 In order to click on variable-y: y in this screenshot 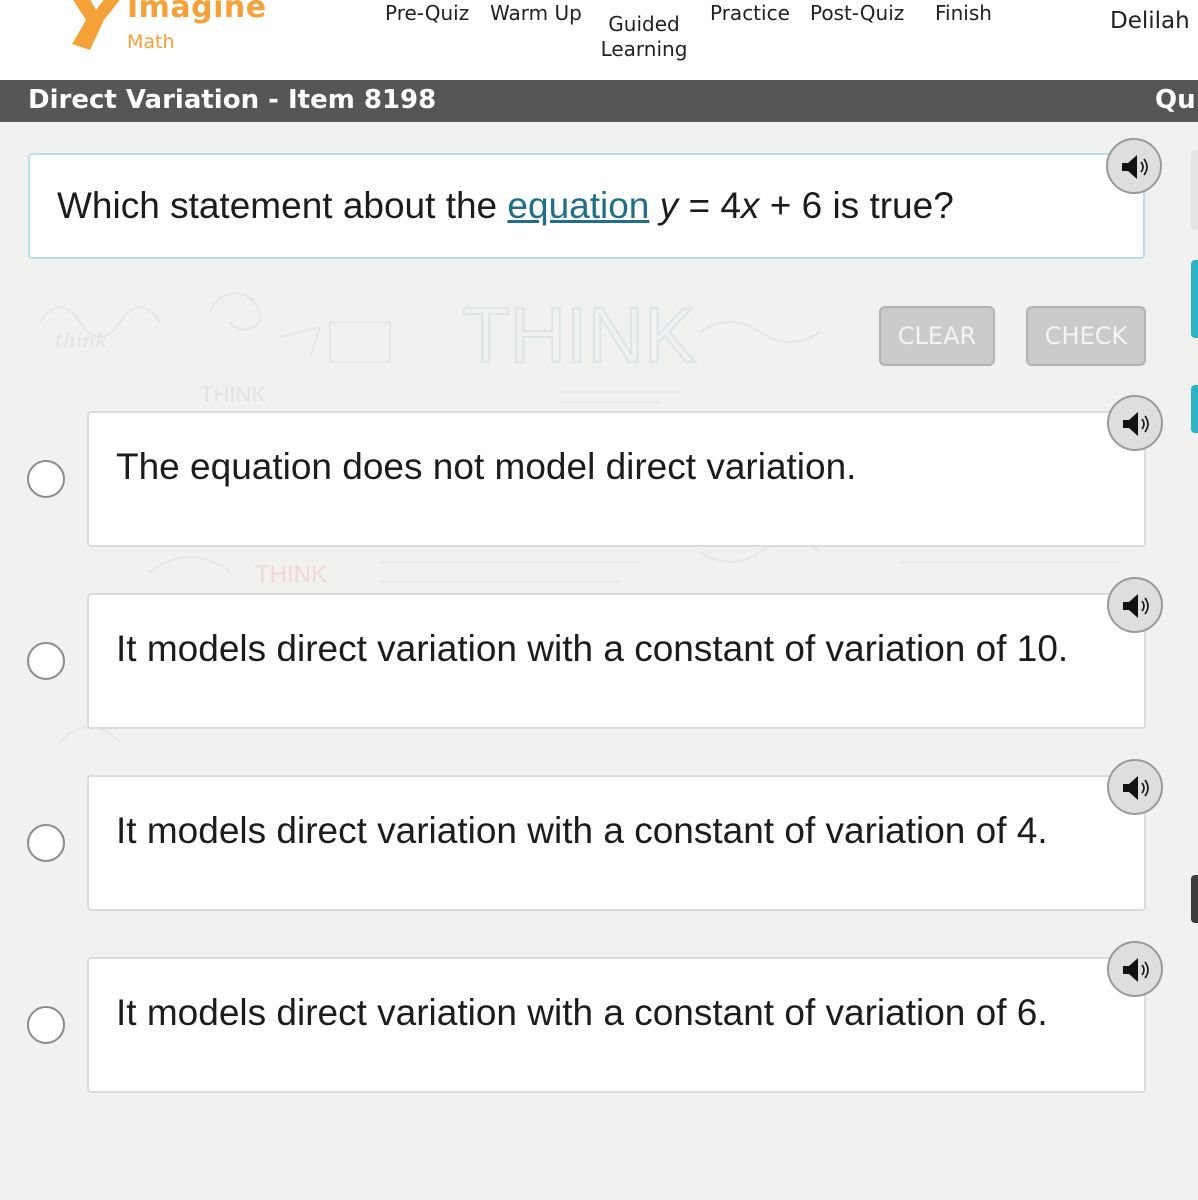, I will do `click(669, 205)`.